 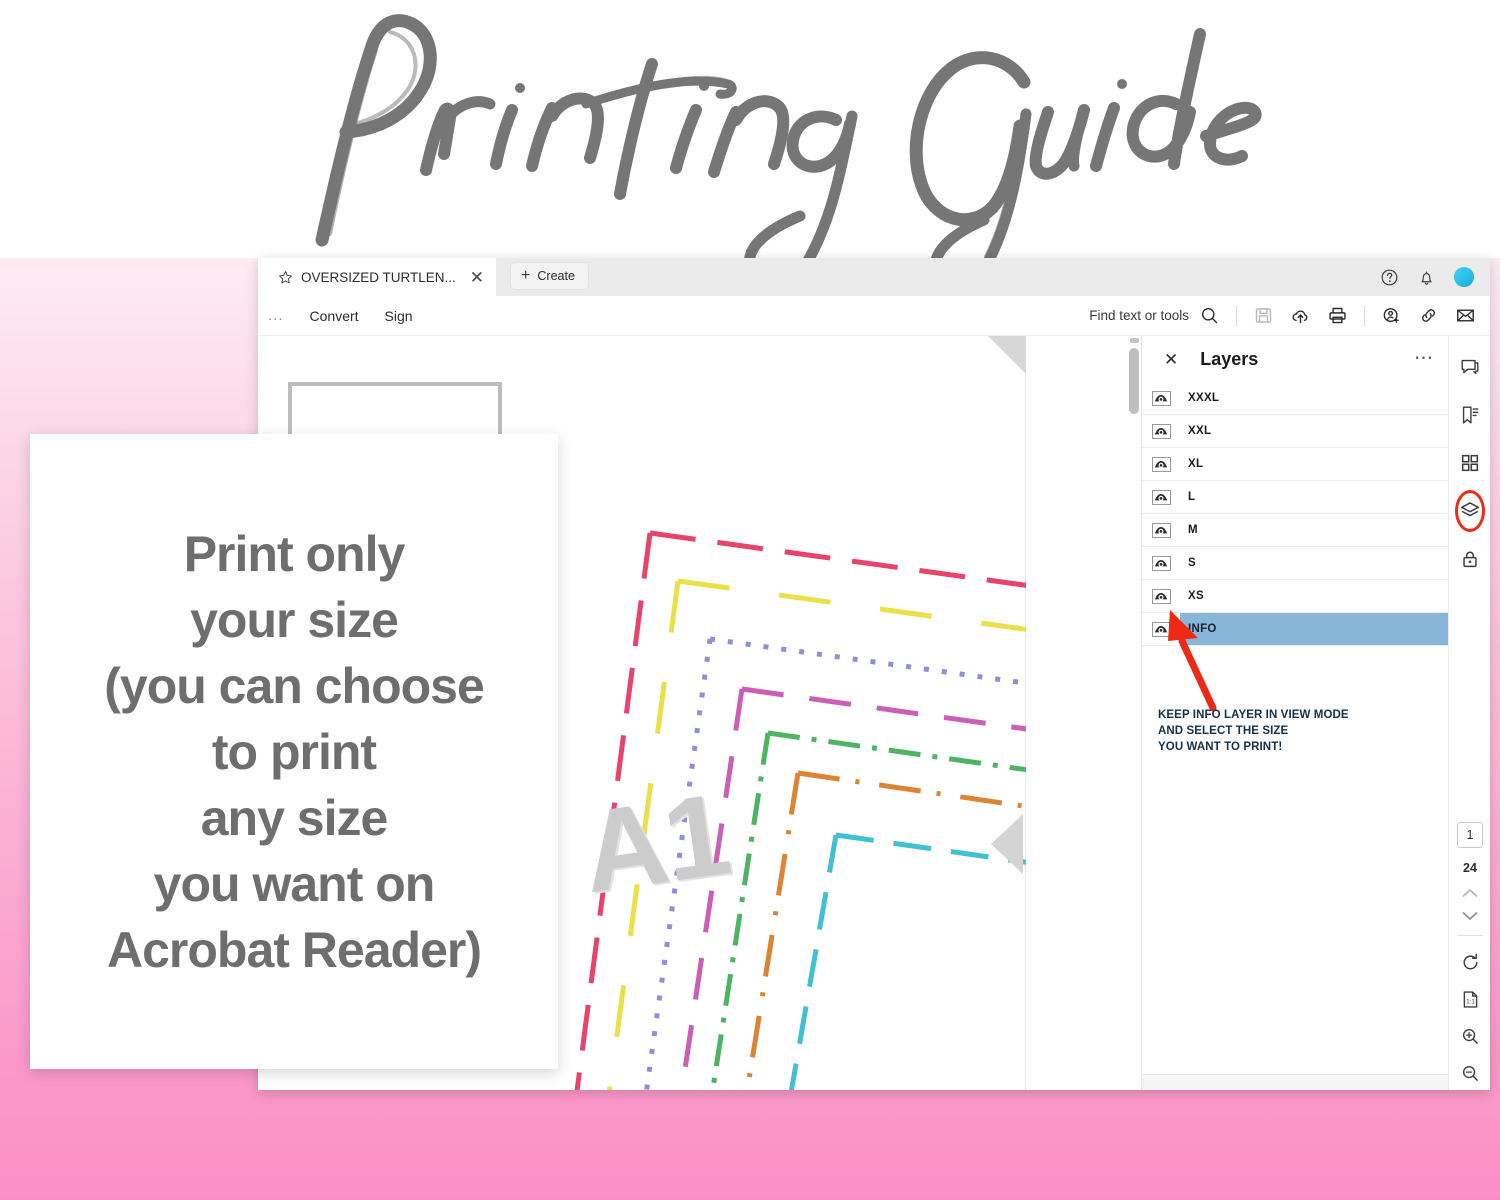 What do you see at coordinates (1295, 464) in the screenshot?
I see `layer-row: XL` at bounding box center [1295, 464].